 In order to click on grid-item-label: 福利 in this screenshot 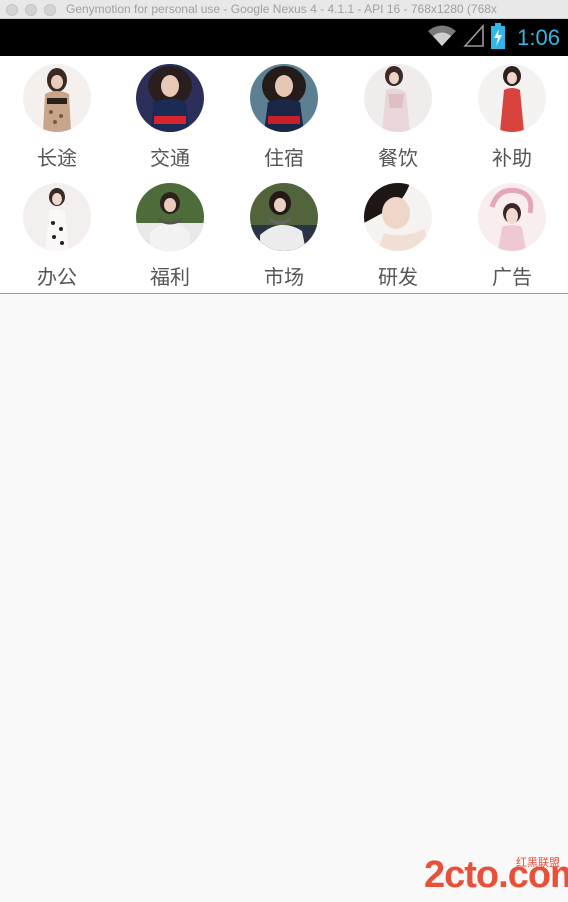, I will do `click(170, 277)`.